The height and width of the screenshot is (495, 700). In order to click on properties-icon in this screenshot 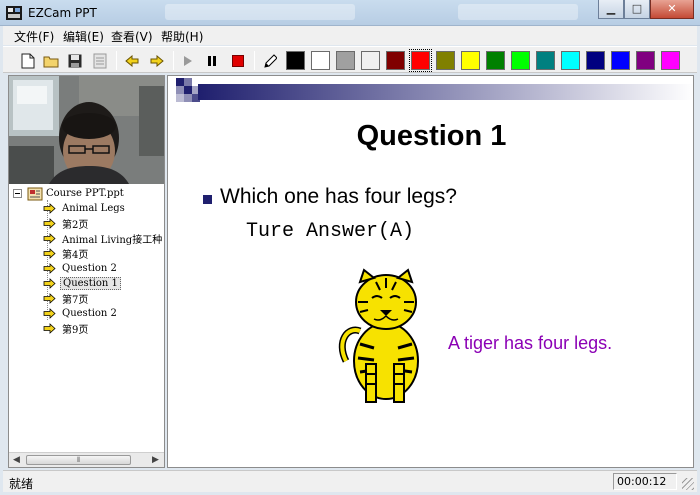, I will do `click(100, 60)`.